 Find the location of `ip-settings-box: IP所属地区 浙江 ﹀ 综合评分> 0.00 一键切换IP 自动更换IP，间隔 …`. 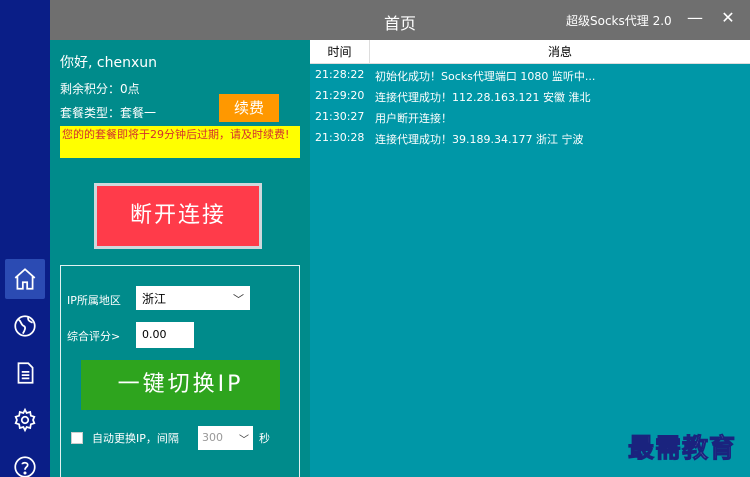

ip-settings-box: IP所属地区 浙江 ﹀ 综合评分> 0.00 一键切换IP 自动更换IP，间隔 … is located at coordinates (180, 371).